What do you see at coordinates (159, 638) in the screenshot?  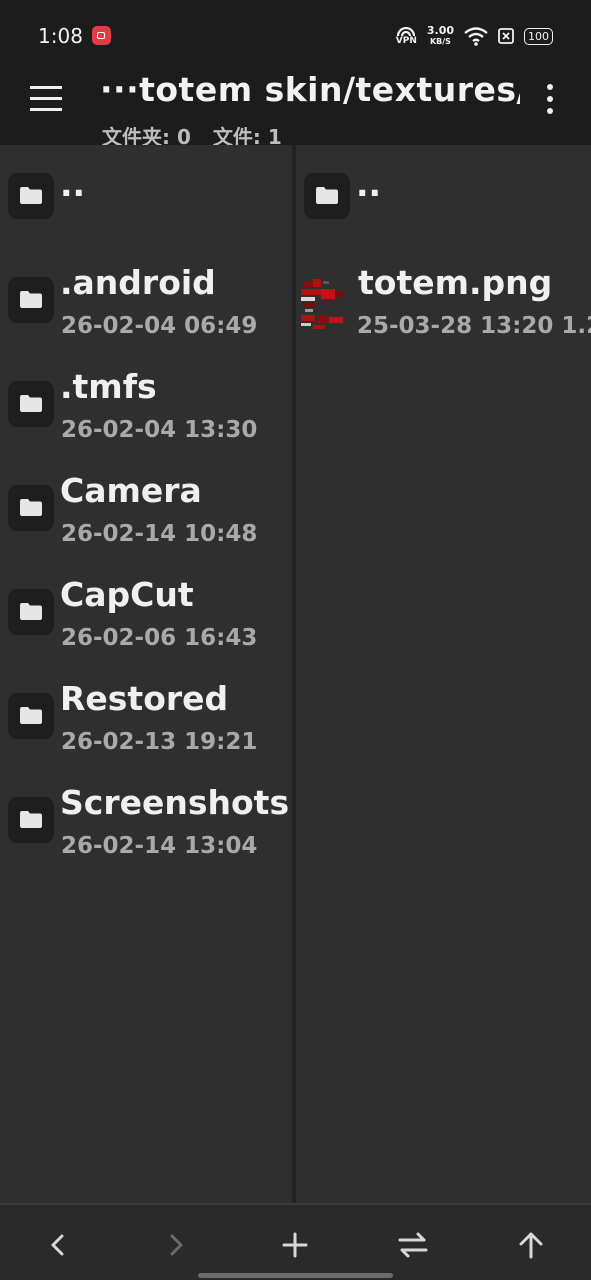 I see `item-date: 26-02-06 16:43` at bounding box center [159, 638].